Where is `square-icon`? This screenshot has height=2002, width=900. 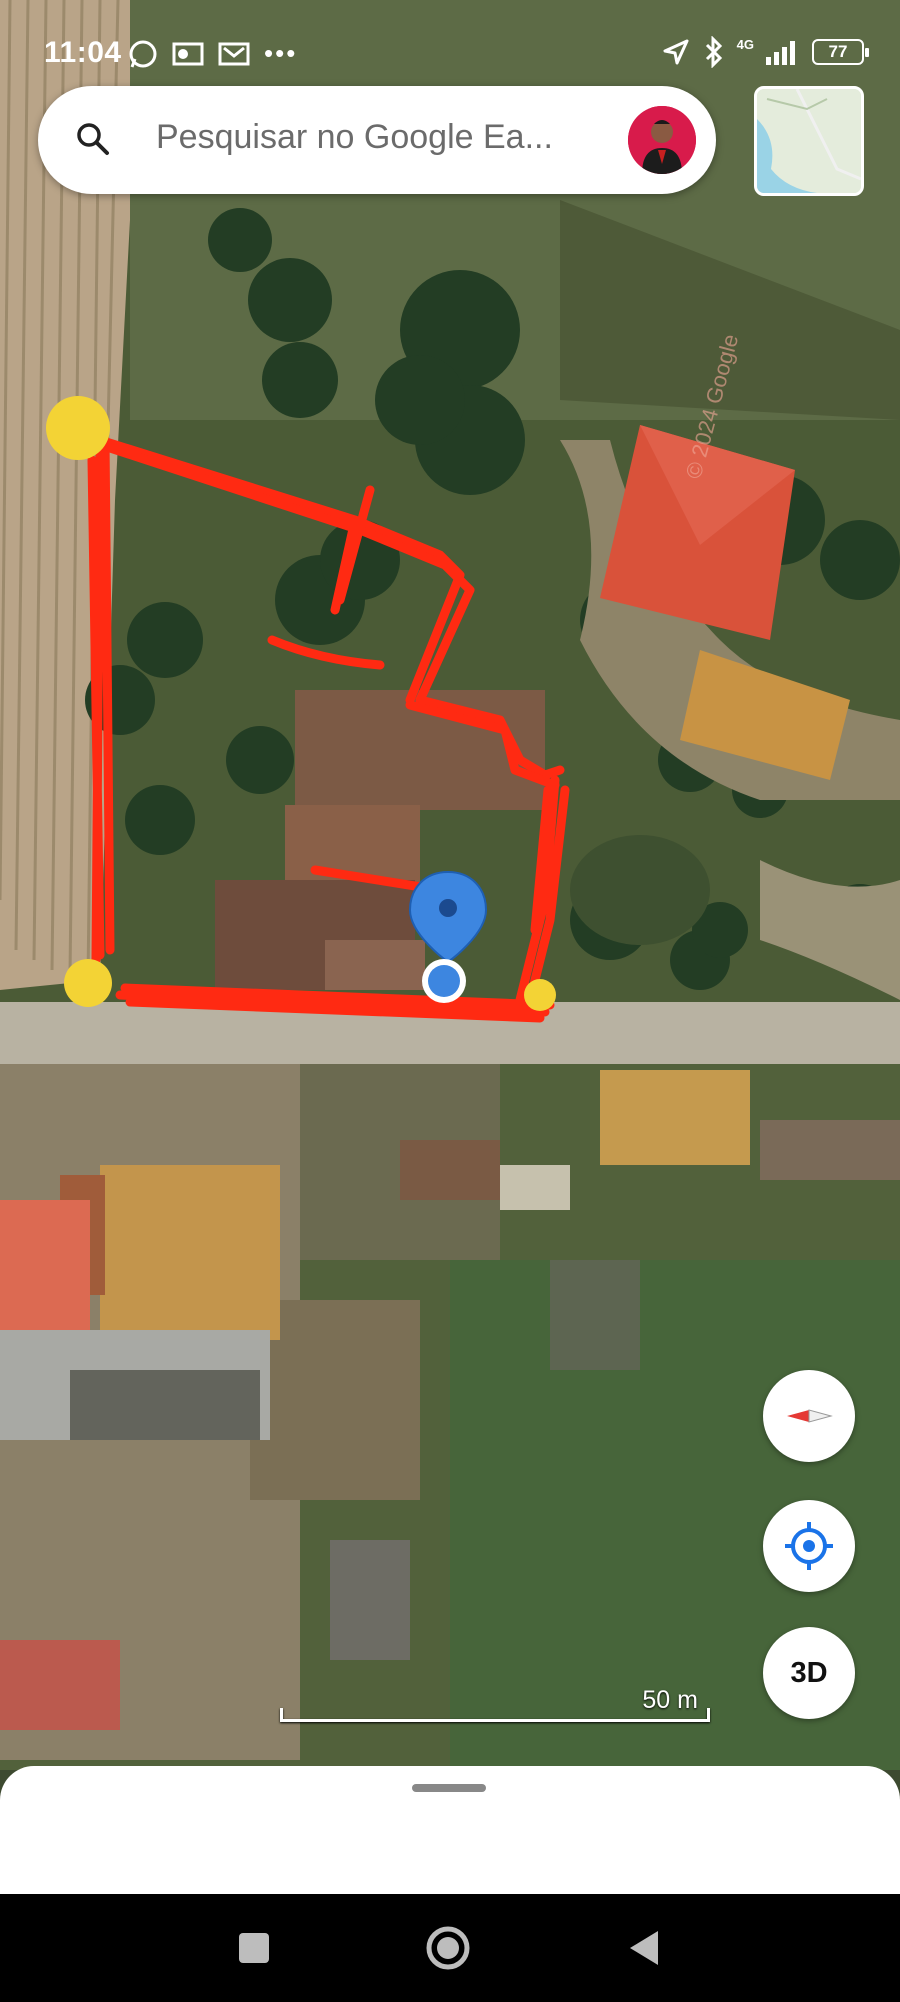
square-icon is located at coordinates (254, 1948).